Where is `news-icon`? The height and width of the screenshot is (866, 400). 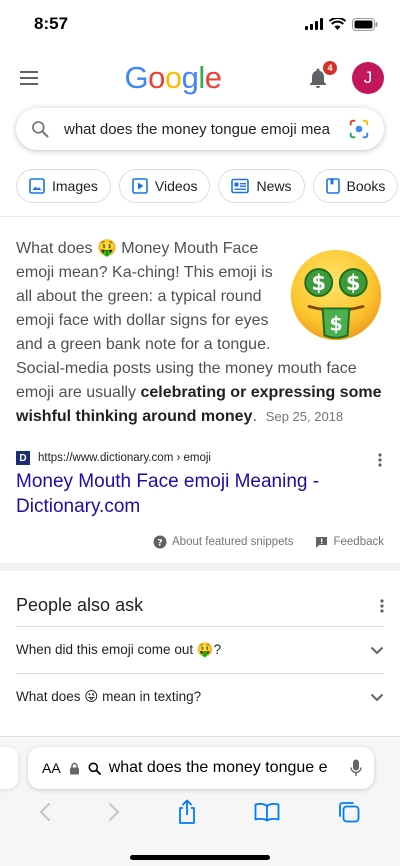
news-icon is located at coordinates (240, 186).